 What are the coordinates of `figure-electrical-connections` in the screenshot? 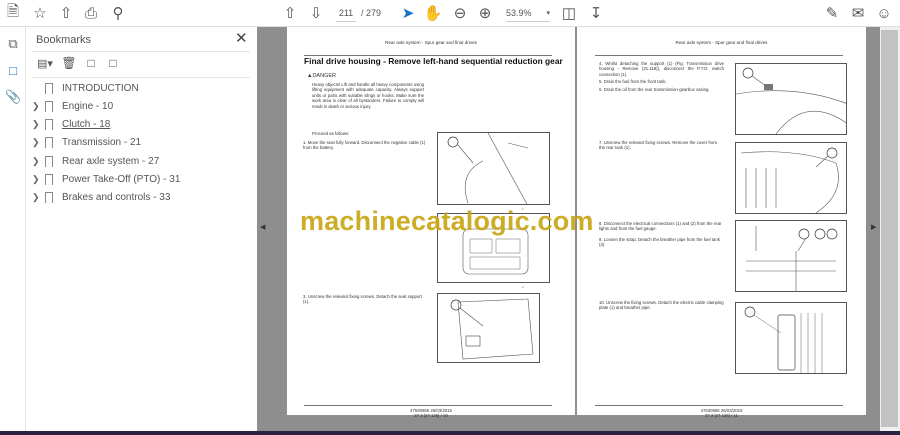 It's located at (791, 256).